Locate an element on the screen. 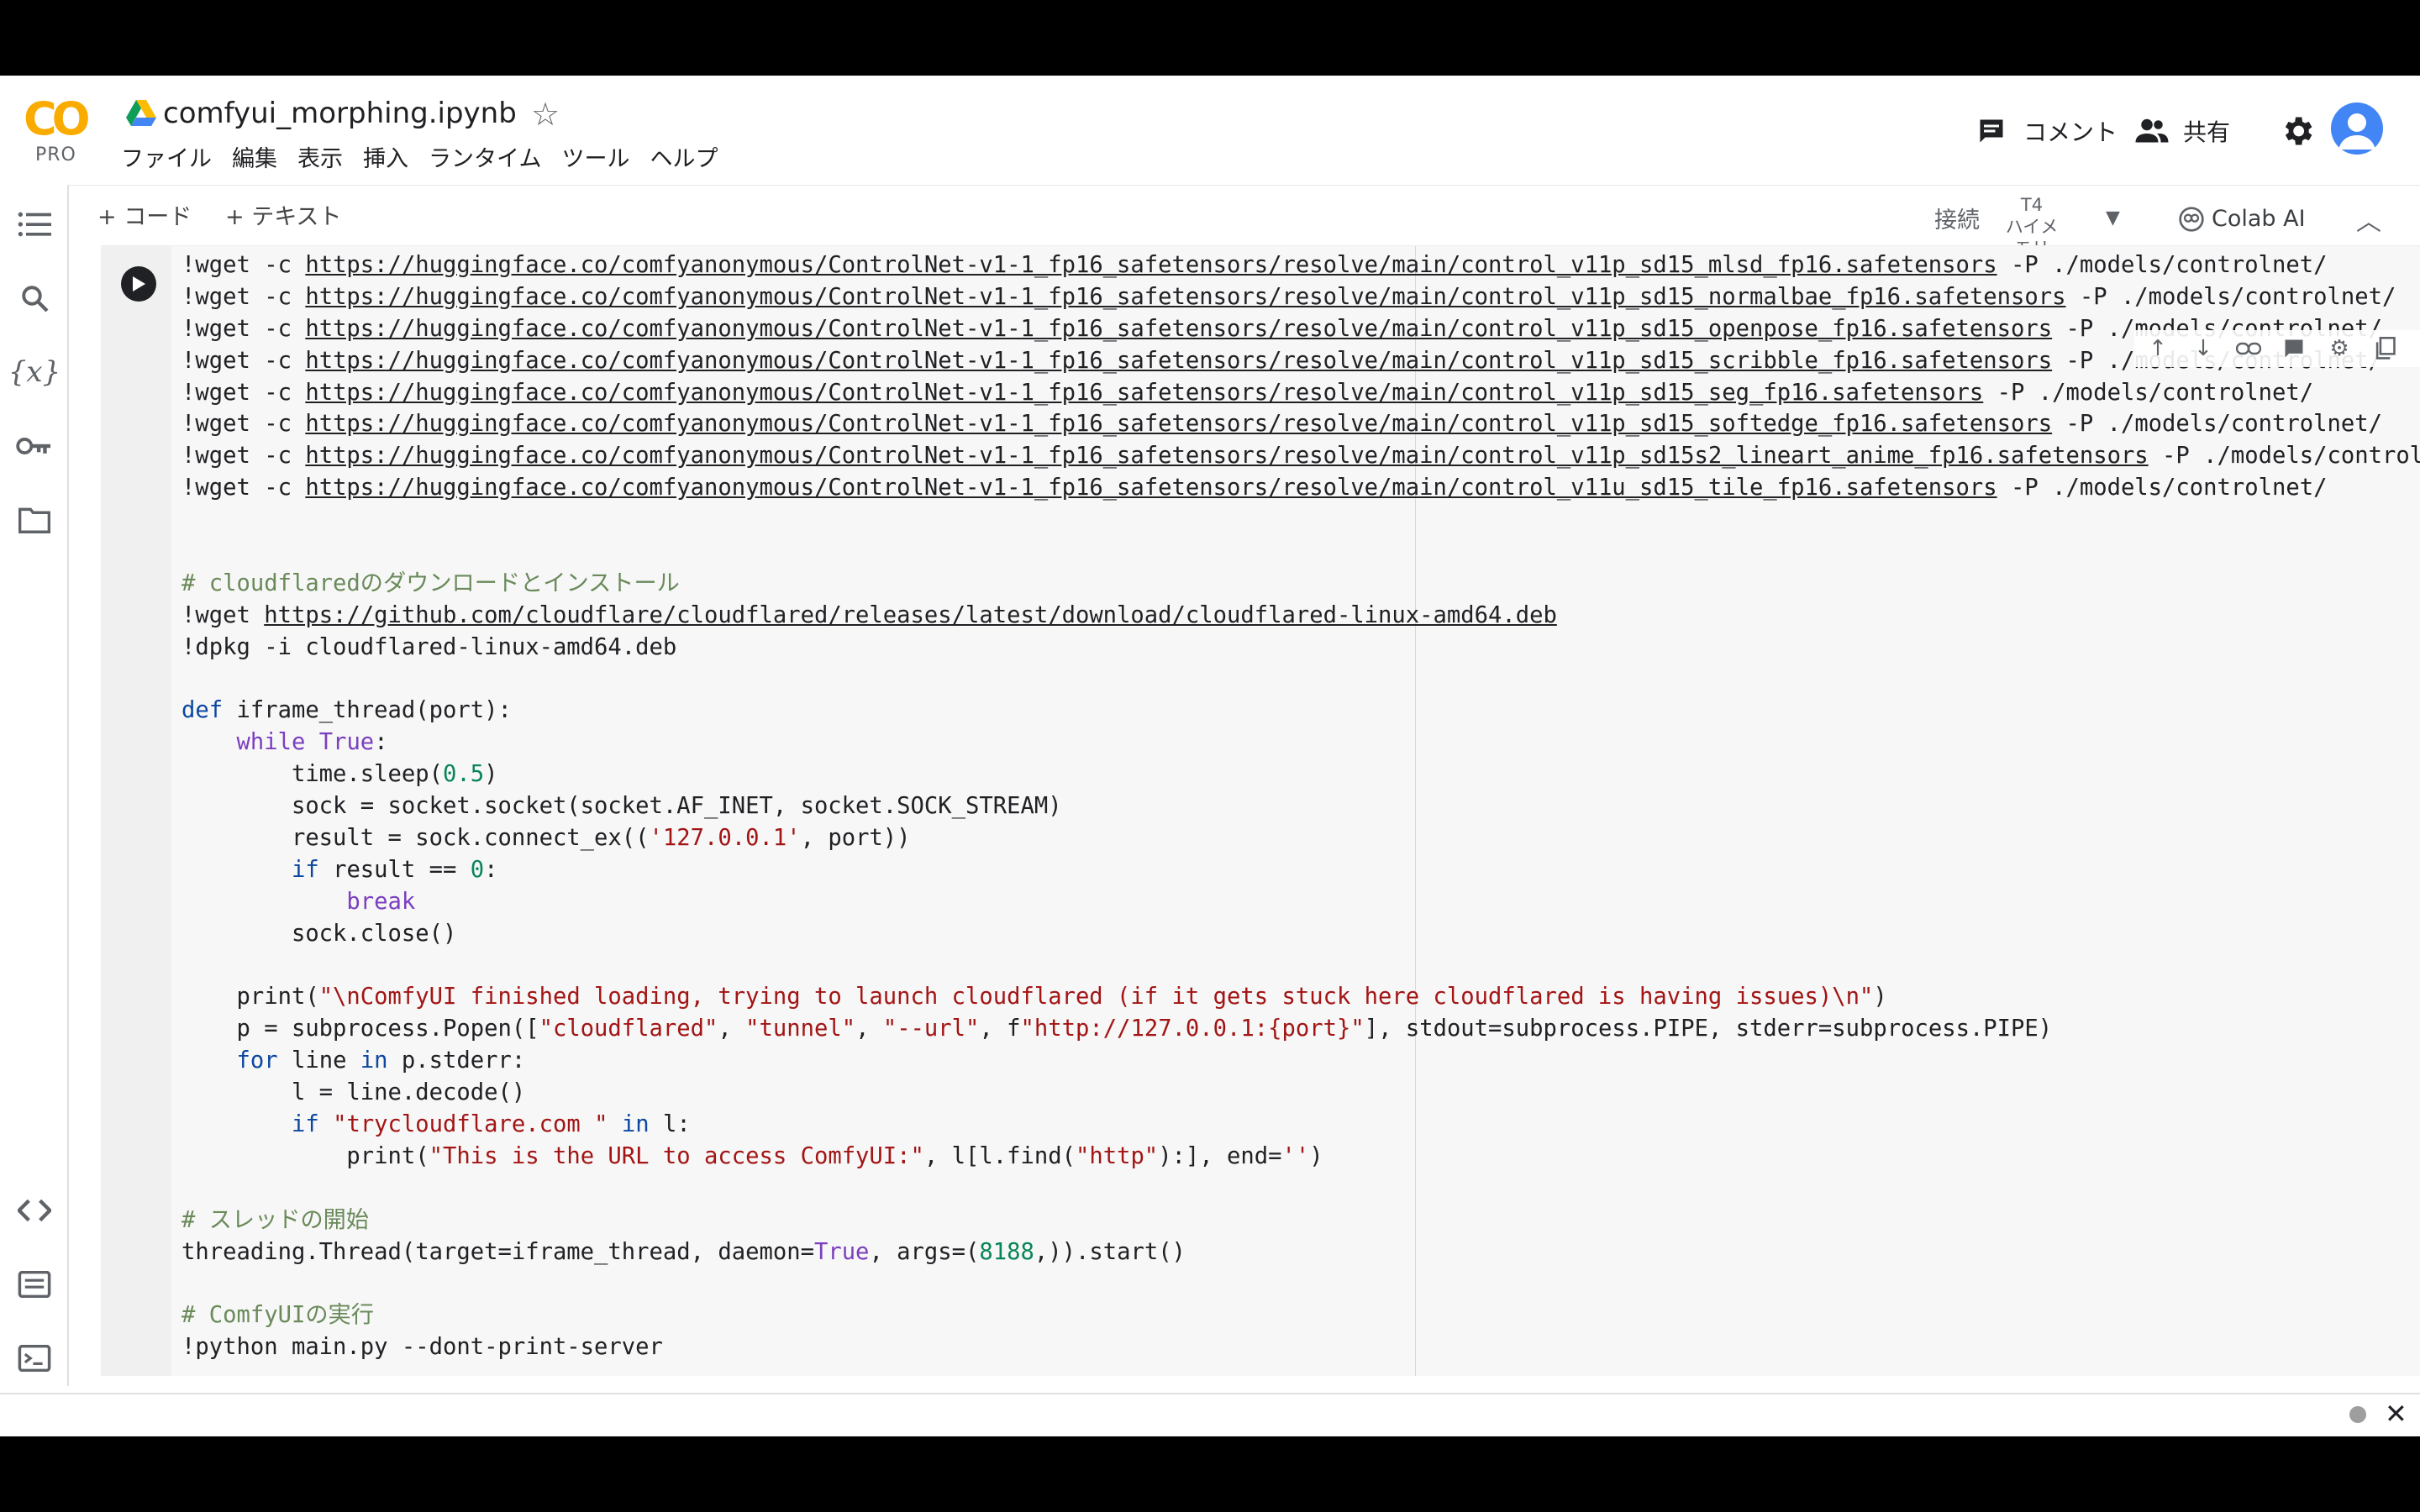 Image resolution: width=2420 pixels, height=1512 pixels. menu-view: 表示 is located at coordinates (320, 159).